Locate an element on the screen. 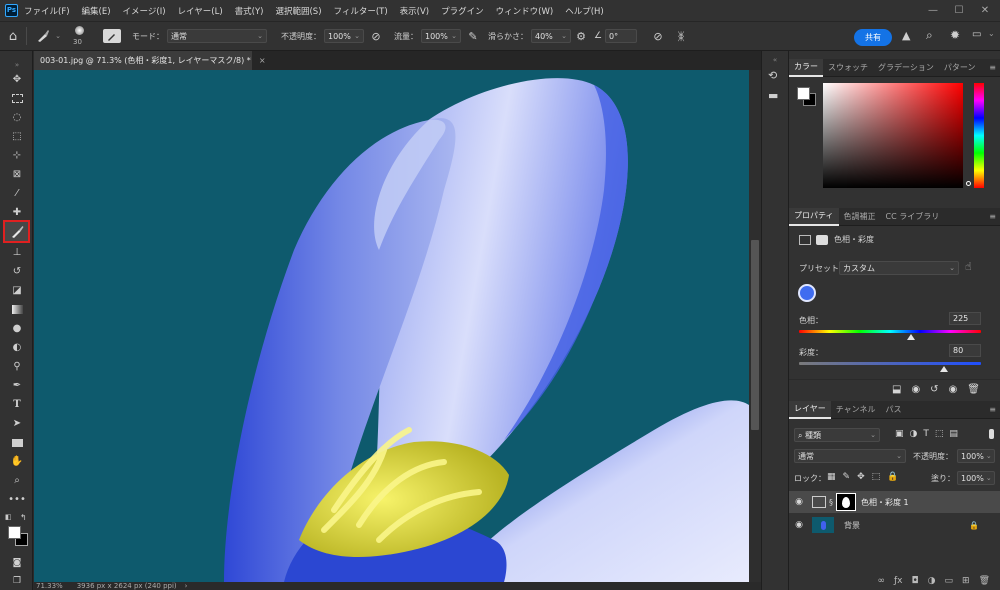 The width and height of the screenshot is (1000, 590). adjustment-icon is located at coordinates (805, 239).